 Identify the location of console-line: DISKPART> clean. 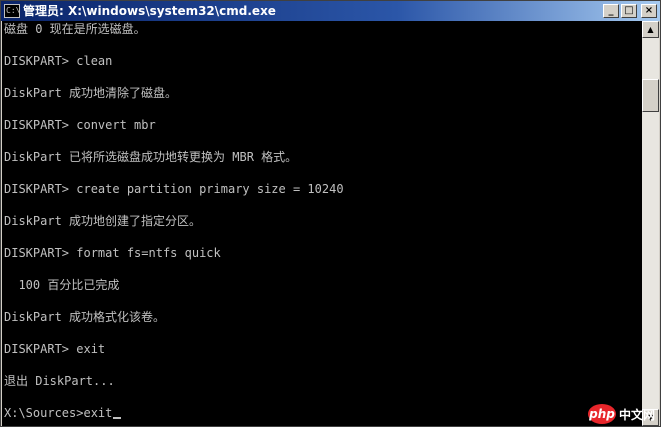
(58, 61).